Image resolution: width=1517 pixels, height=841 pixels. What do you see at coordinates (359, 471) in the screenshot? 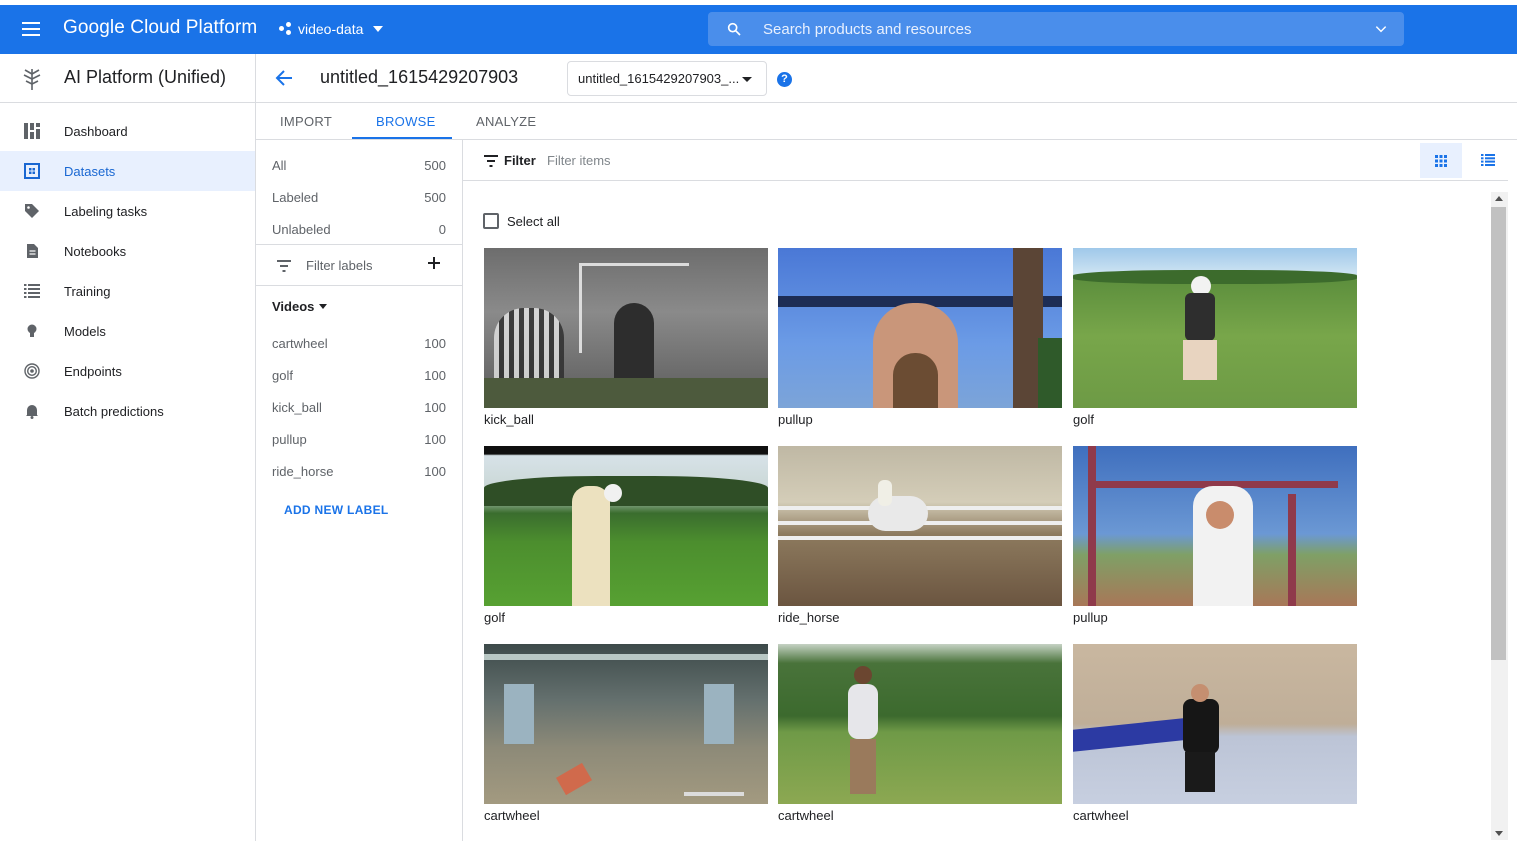
I see `label-item: ride_horse 100` at bounding box center [359, 471].